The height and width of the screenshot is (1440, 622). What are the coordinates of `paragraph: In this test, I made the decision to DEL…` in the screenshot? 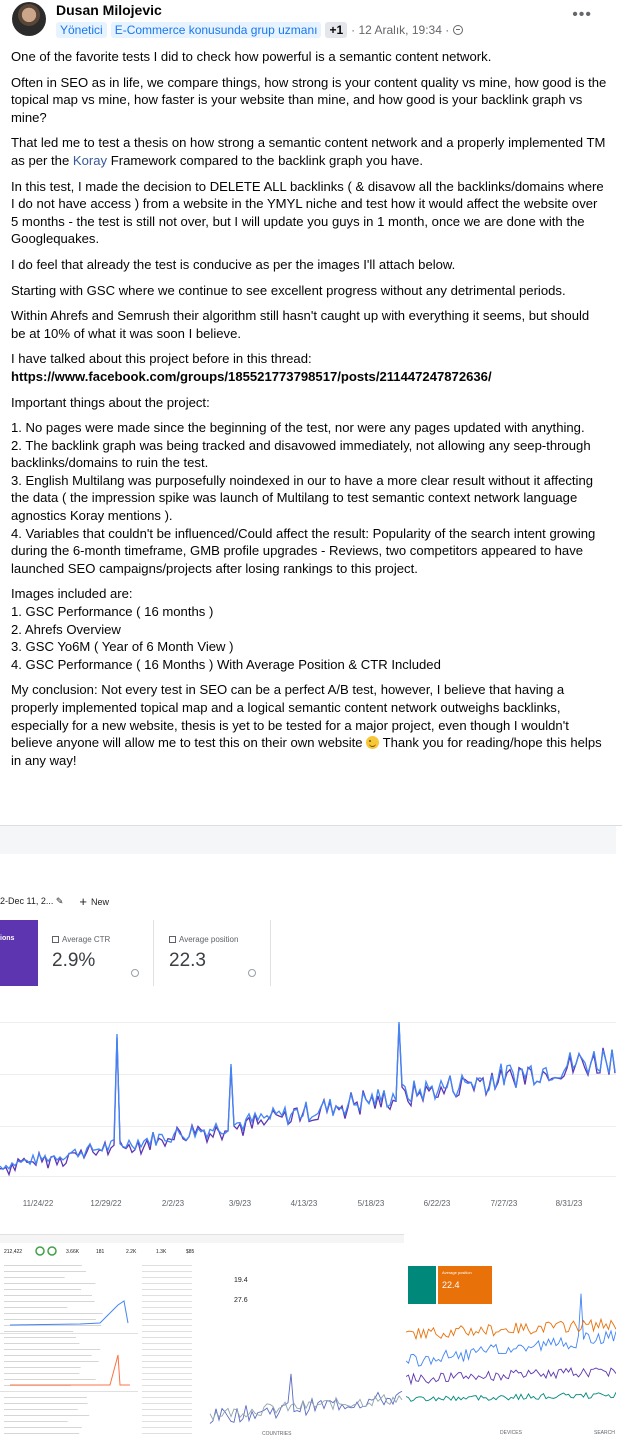 It's located at (307, 212).